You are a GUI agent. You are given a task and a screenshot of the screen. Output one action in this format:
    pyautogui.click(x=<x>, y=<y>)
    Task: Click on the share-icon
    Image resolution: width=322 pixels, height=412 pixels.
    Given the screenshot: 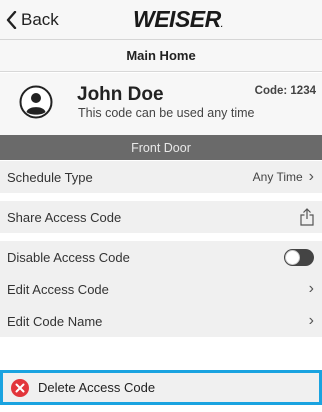 What is the action you would take?
    pyautogui.click(x=307, y=217)
    